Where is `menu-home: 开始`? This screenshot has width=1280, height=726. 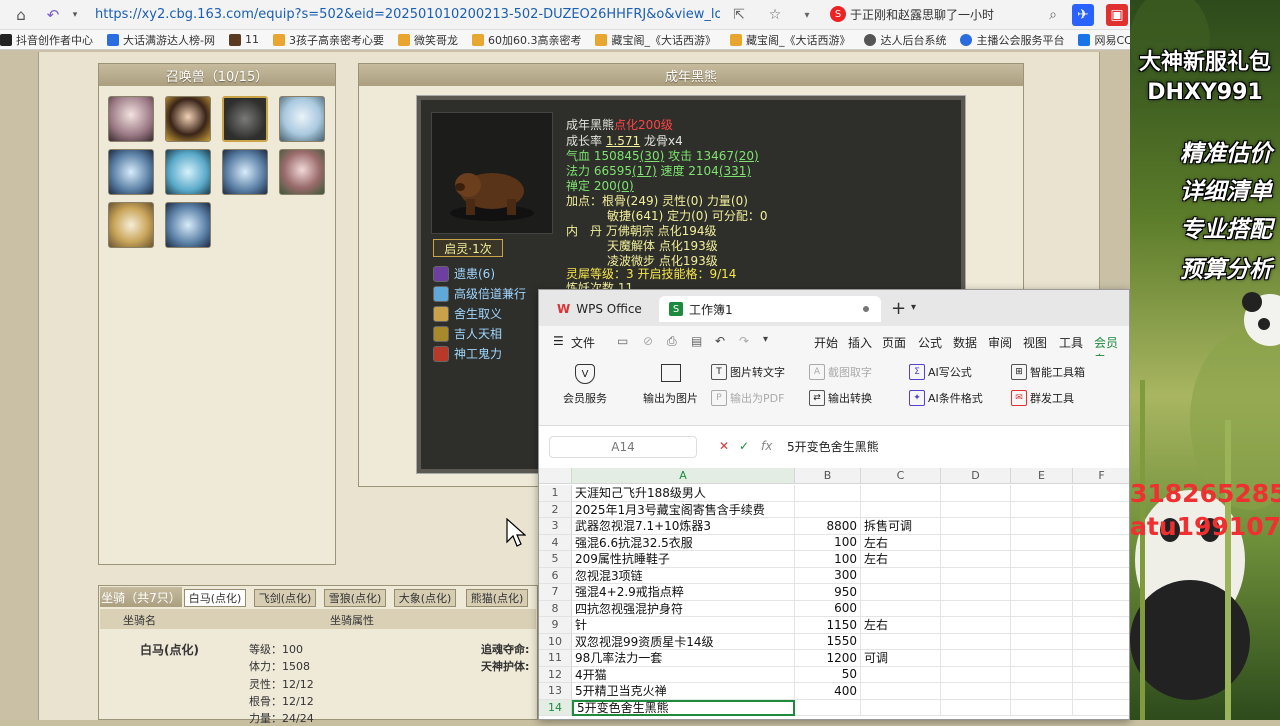 menu-home: 开始 is located at coordinates (826, 342).